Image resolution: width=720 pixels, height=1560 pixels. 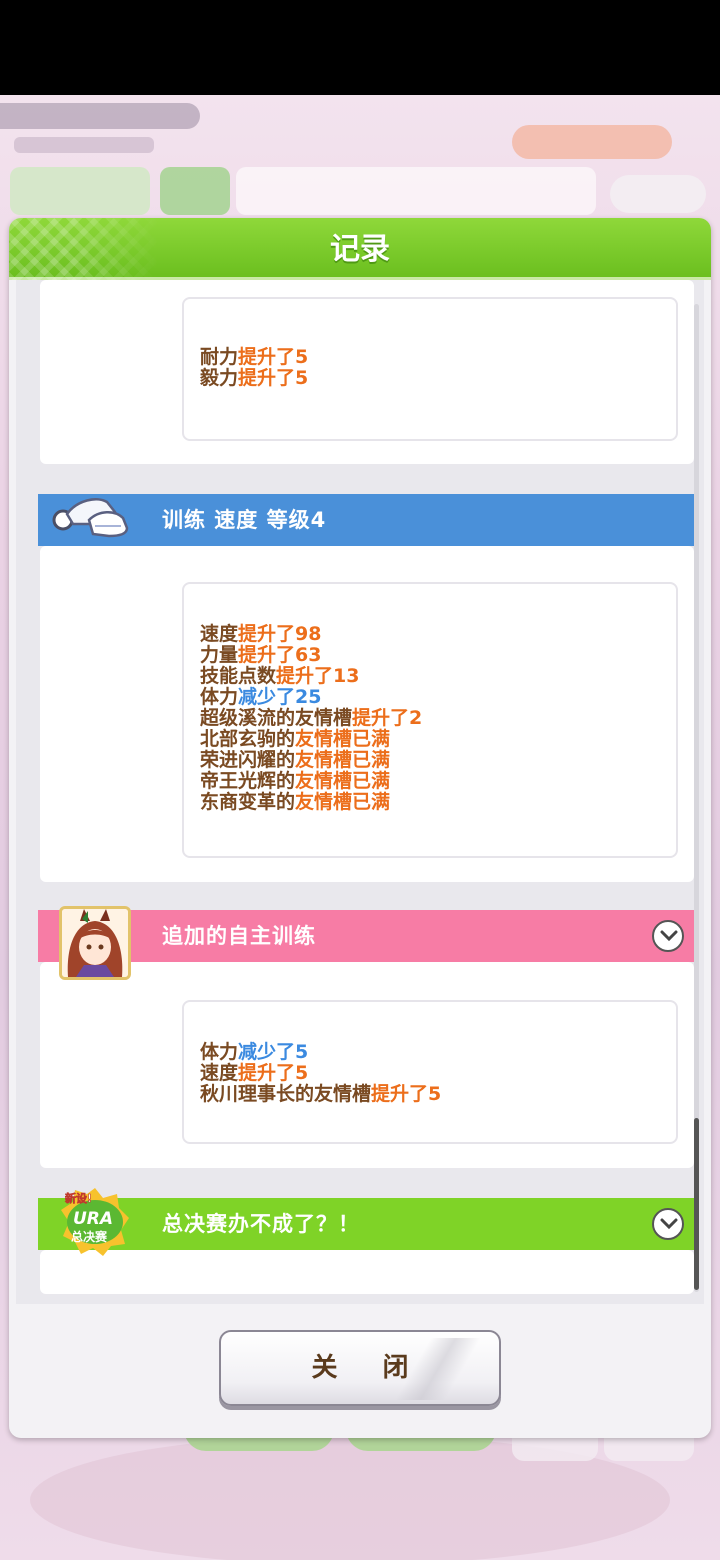 I want to click on close-button: 关 闭, so click(x=360, y=1368).